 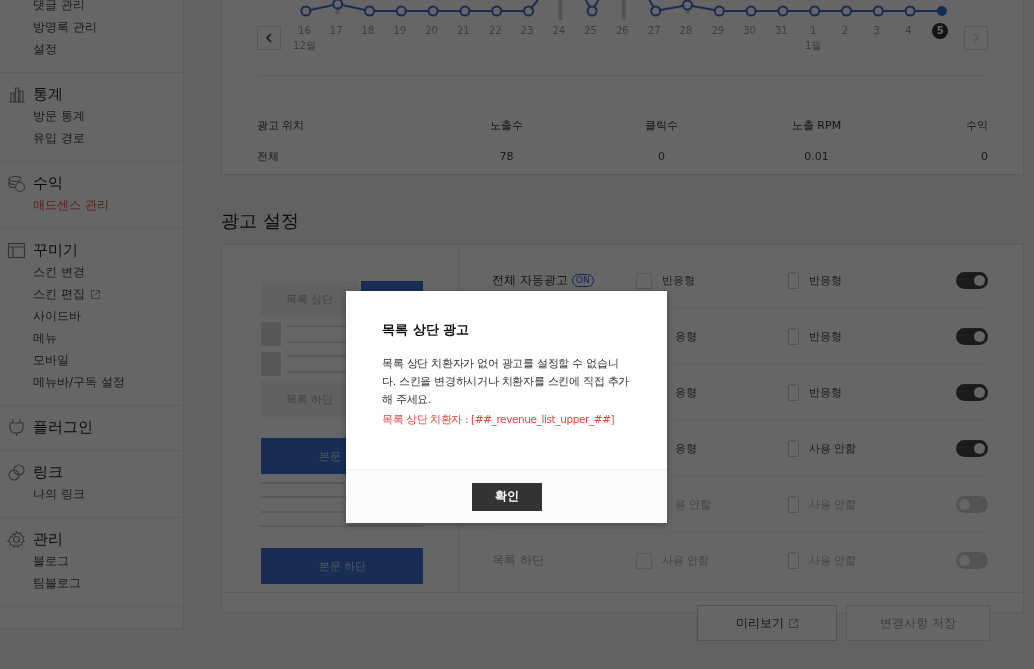 I want to click on date-label: 5, so click(x=940, y=31).